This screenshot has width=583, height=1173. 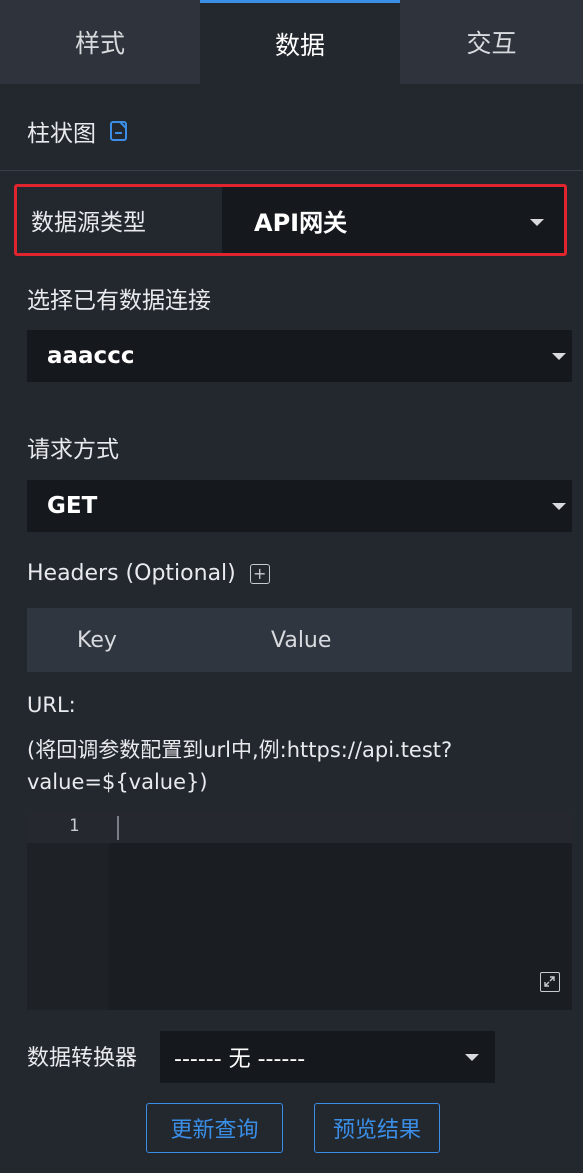 What do you see at coordinates (73, 450) in the screenshot?
I see `request-method-label: 请求方式` at bounding box center [73, 450].